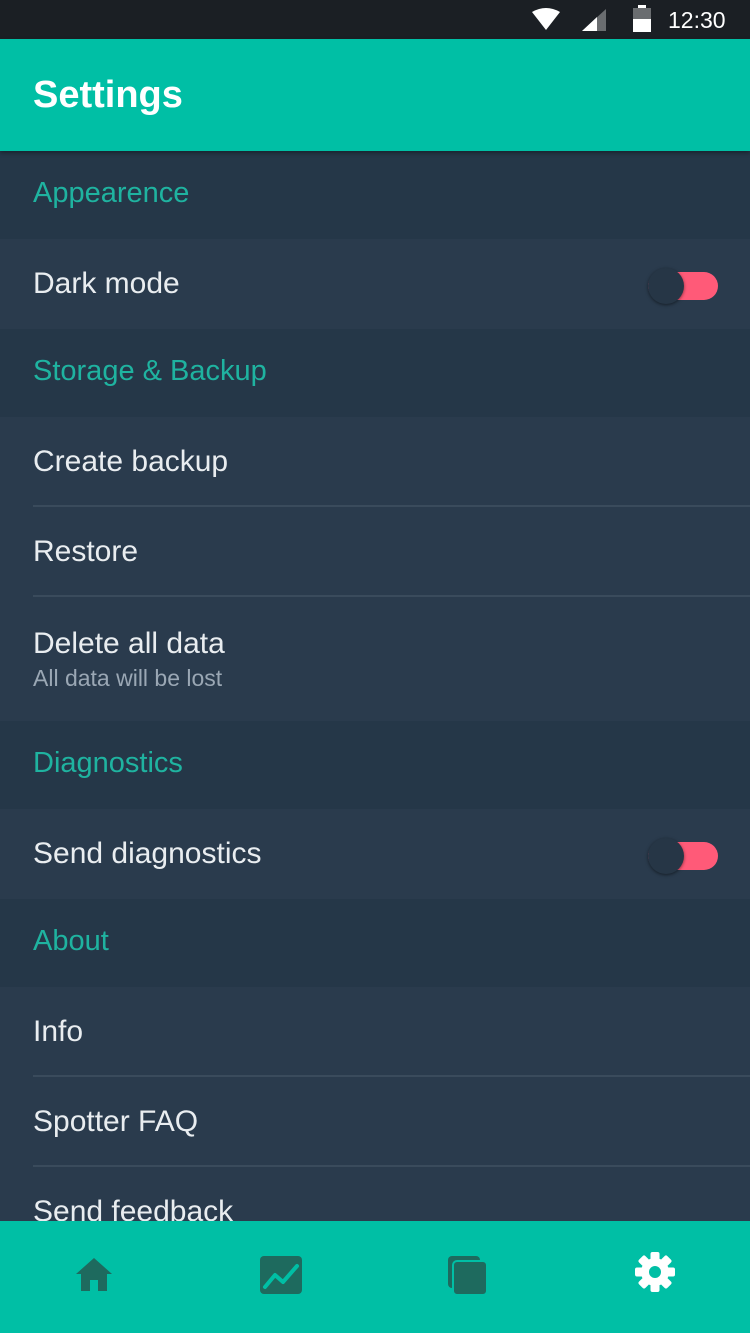  What do you see at coordinates (111, 193) in the screenshot?
I see `section-label: Appearence` at bounding box center [111, 193].